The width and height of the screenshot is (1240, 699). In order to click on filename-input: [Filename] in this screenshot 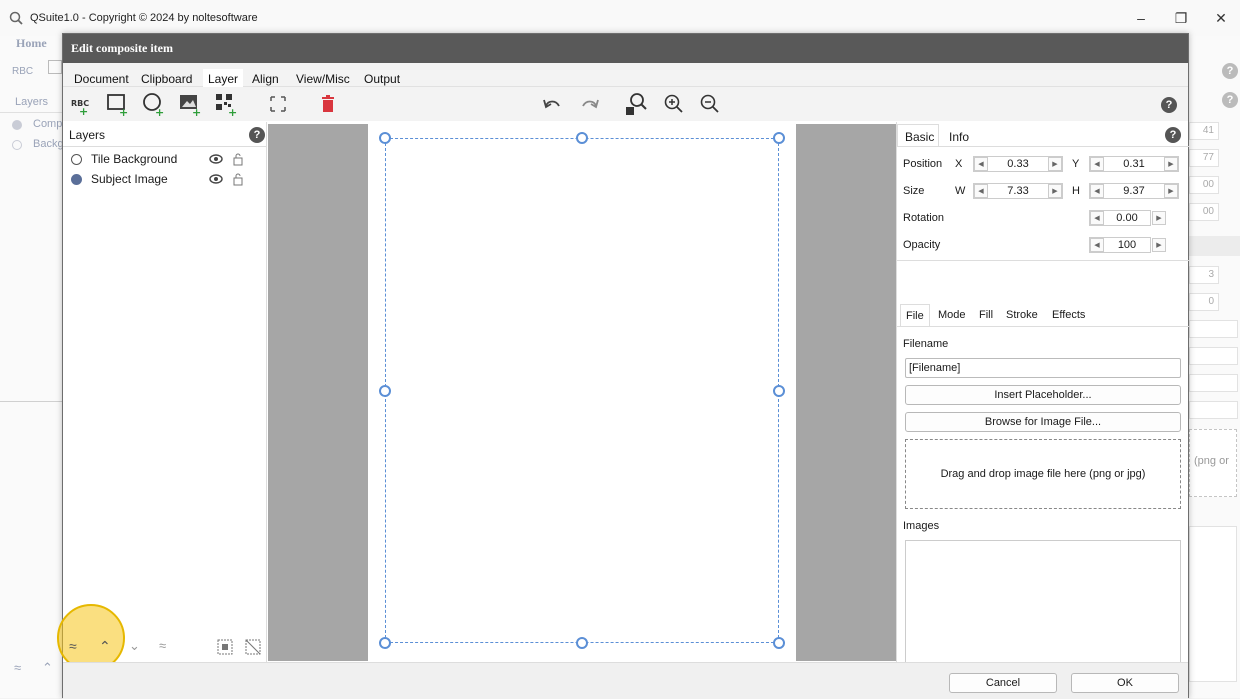, I will do `click(1043, 368)`.